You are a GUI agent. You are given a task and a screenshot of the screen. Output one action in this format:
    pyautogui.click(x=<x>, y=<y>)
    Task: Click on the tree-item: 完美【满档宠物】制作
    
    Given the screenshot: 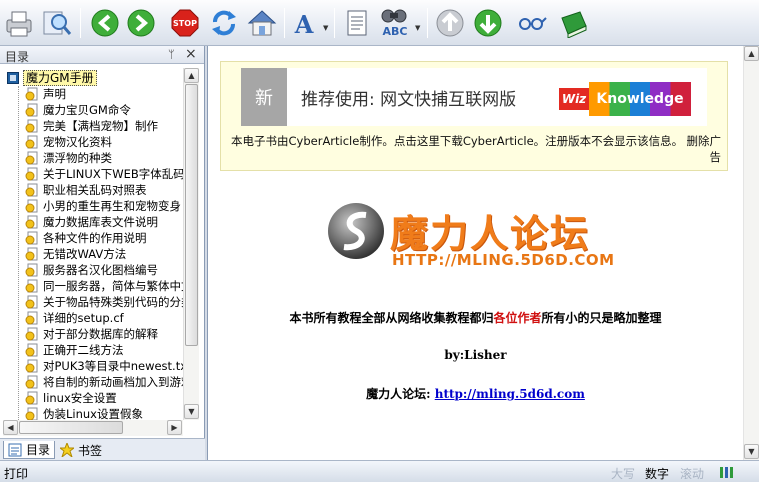 What is the action you would take?
    pyautogui.click(x=91, y=126)
    